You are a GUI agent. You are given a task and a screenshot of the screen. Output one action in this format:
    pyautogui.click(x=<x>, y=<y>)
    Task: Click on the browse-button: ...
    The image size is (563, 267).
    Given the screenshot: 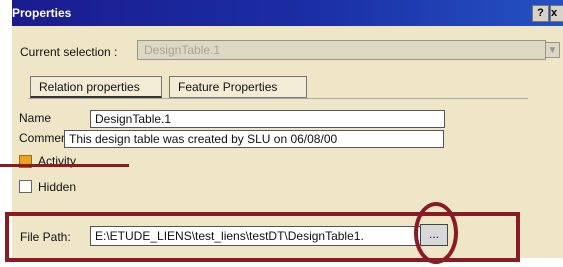 What is the action you would take?
    pyautogui.click(x=434, y=235)
    